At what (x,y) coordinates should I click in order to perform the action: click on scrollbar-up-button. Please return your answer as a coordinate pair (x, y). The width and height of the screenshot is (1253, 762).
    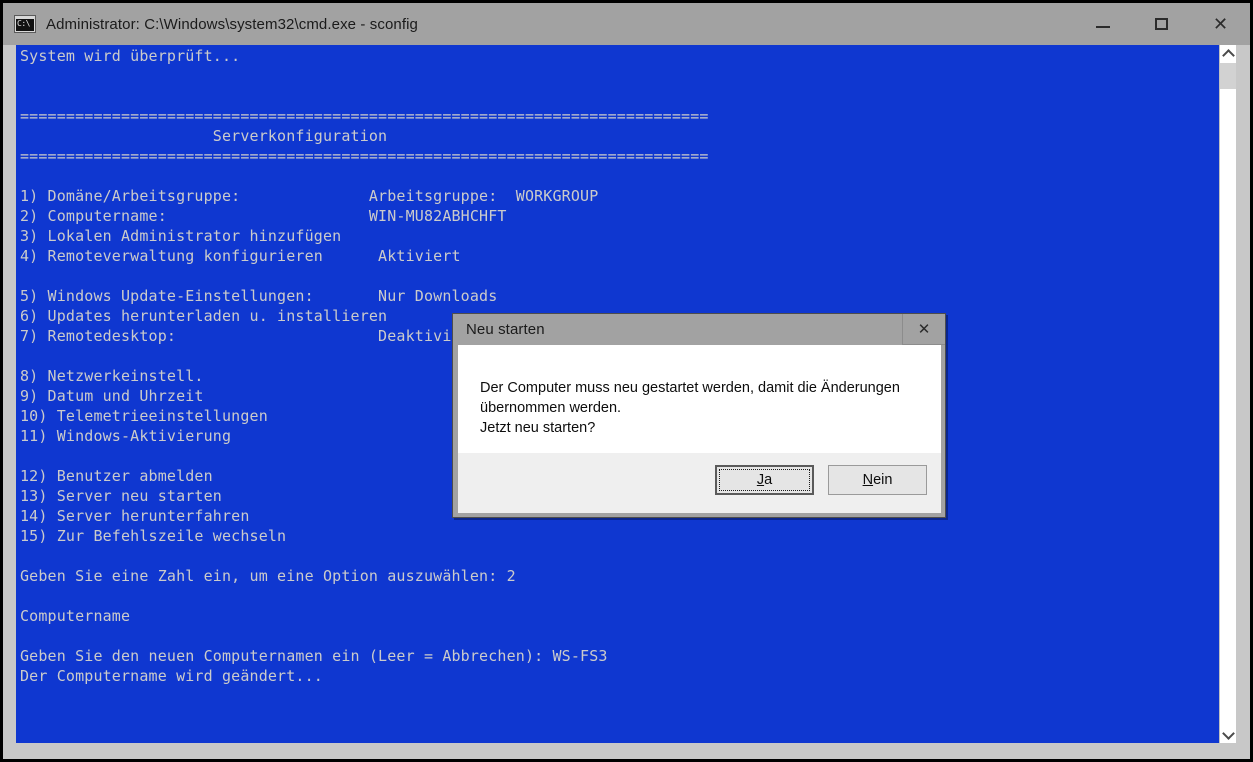
    Looking at the image, I should click on (1228, 53).